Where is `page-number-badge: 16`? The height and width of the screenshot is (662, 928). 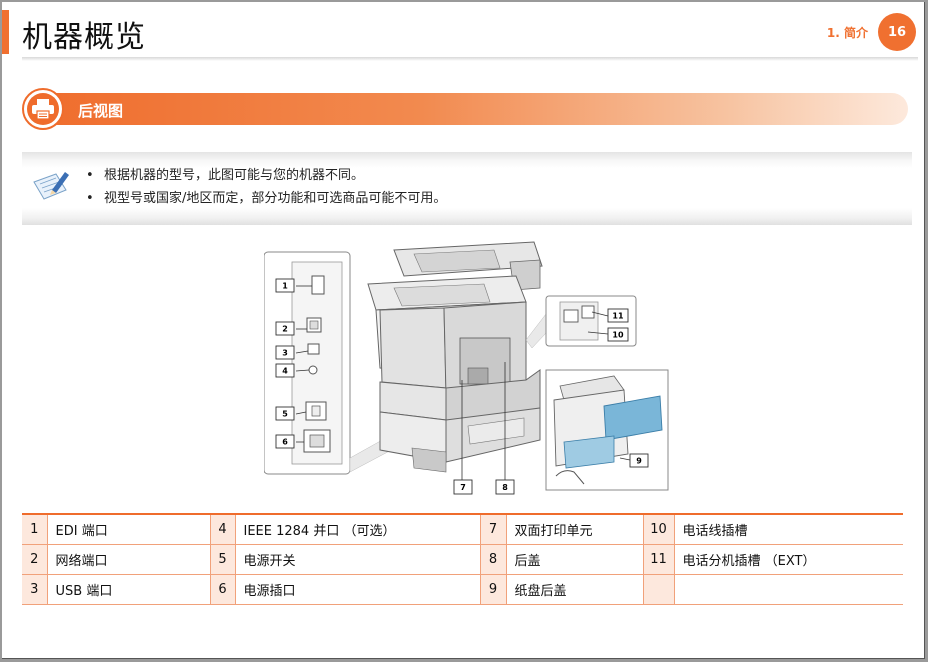 page-number-badge: 16 is located at coordinates (897, 32).